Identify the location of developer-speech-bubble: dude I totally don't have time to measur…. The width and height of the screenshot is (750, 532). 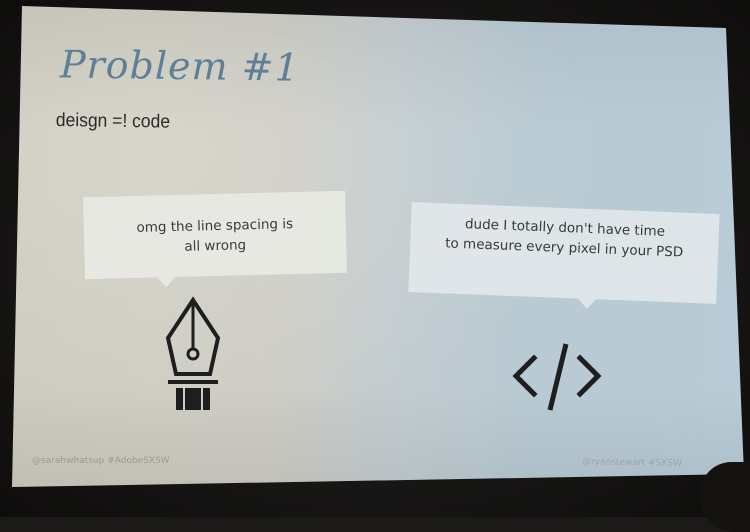
(564, 253).